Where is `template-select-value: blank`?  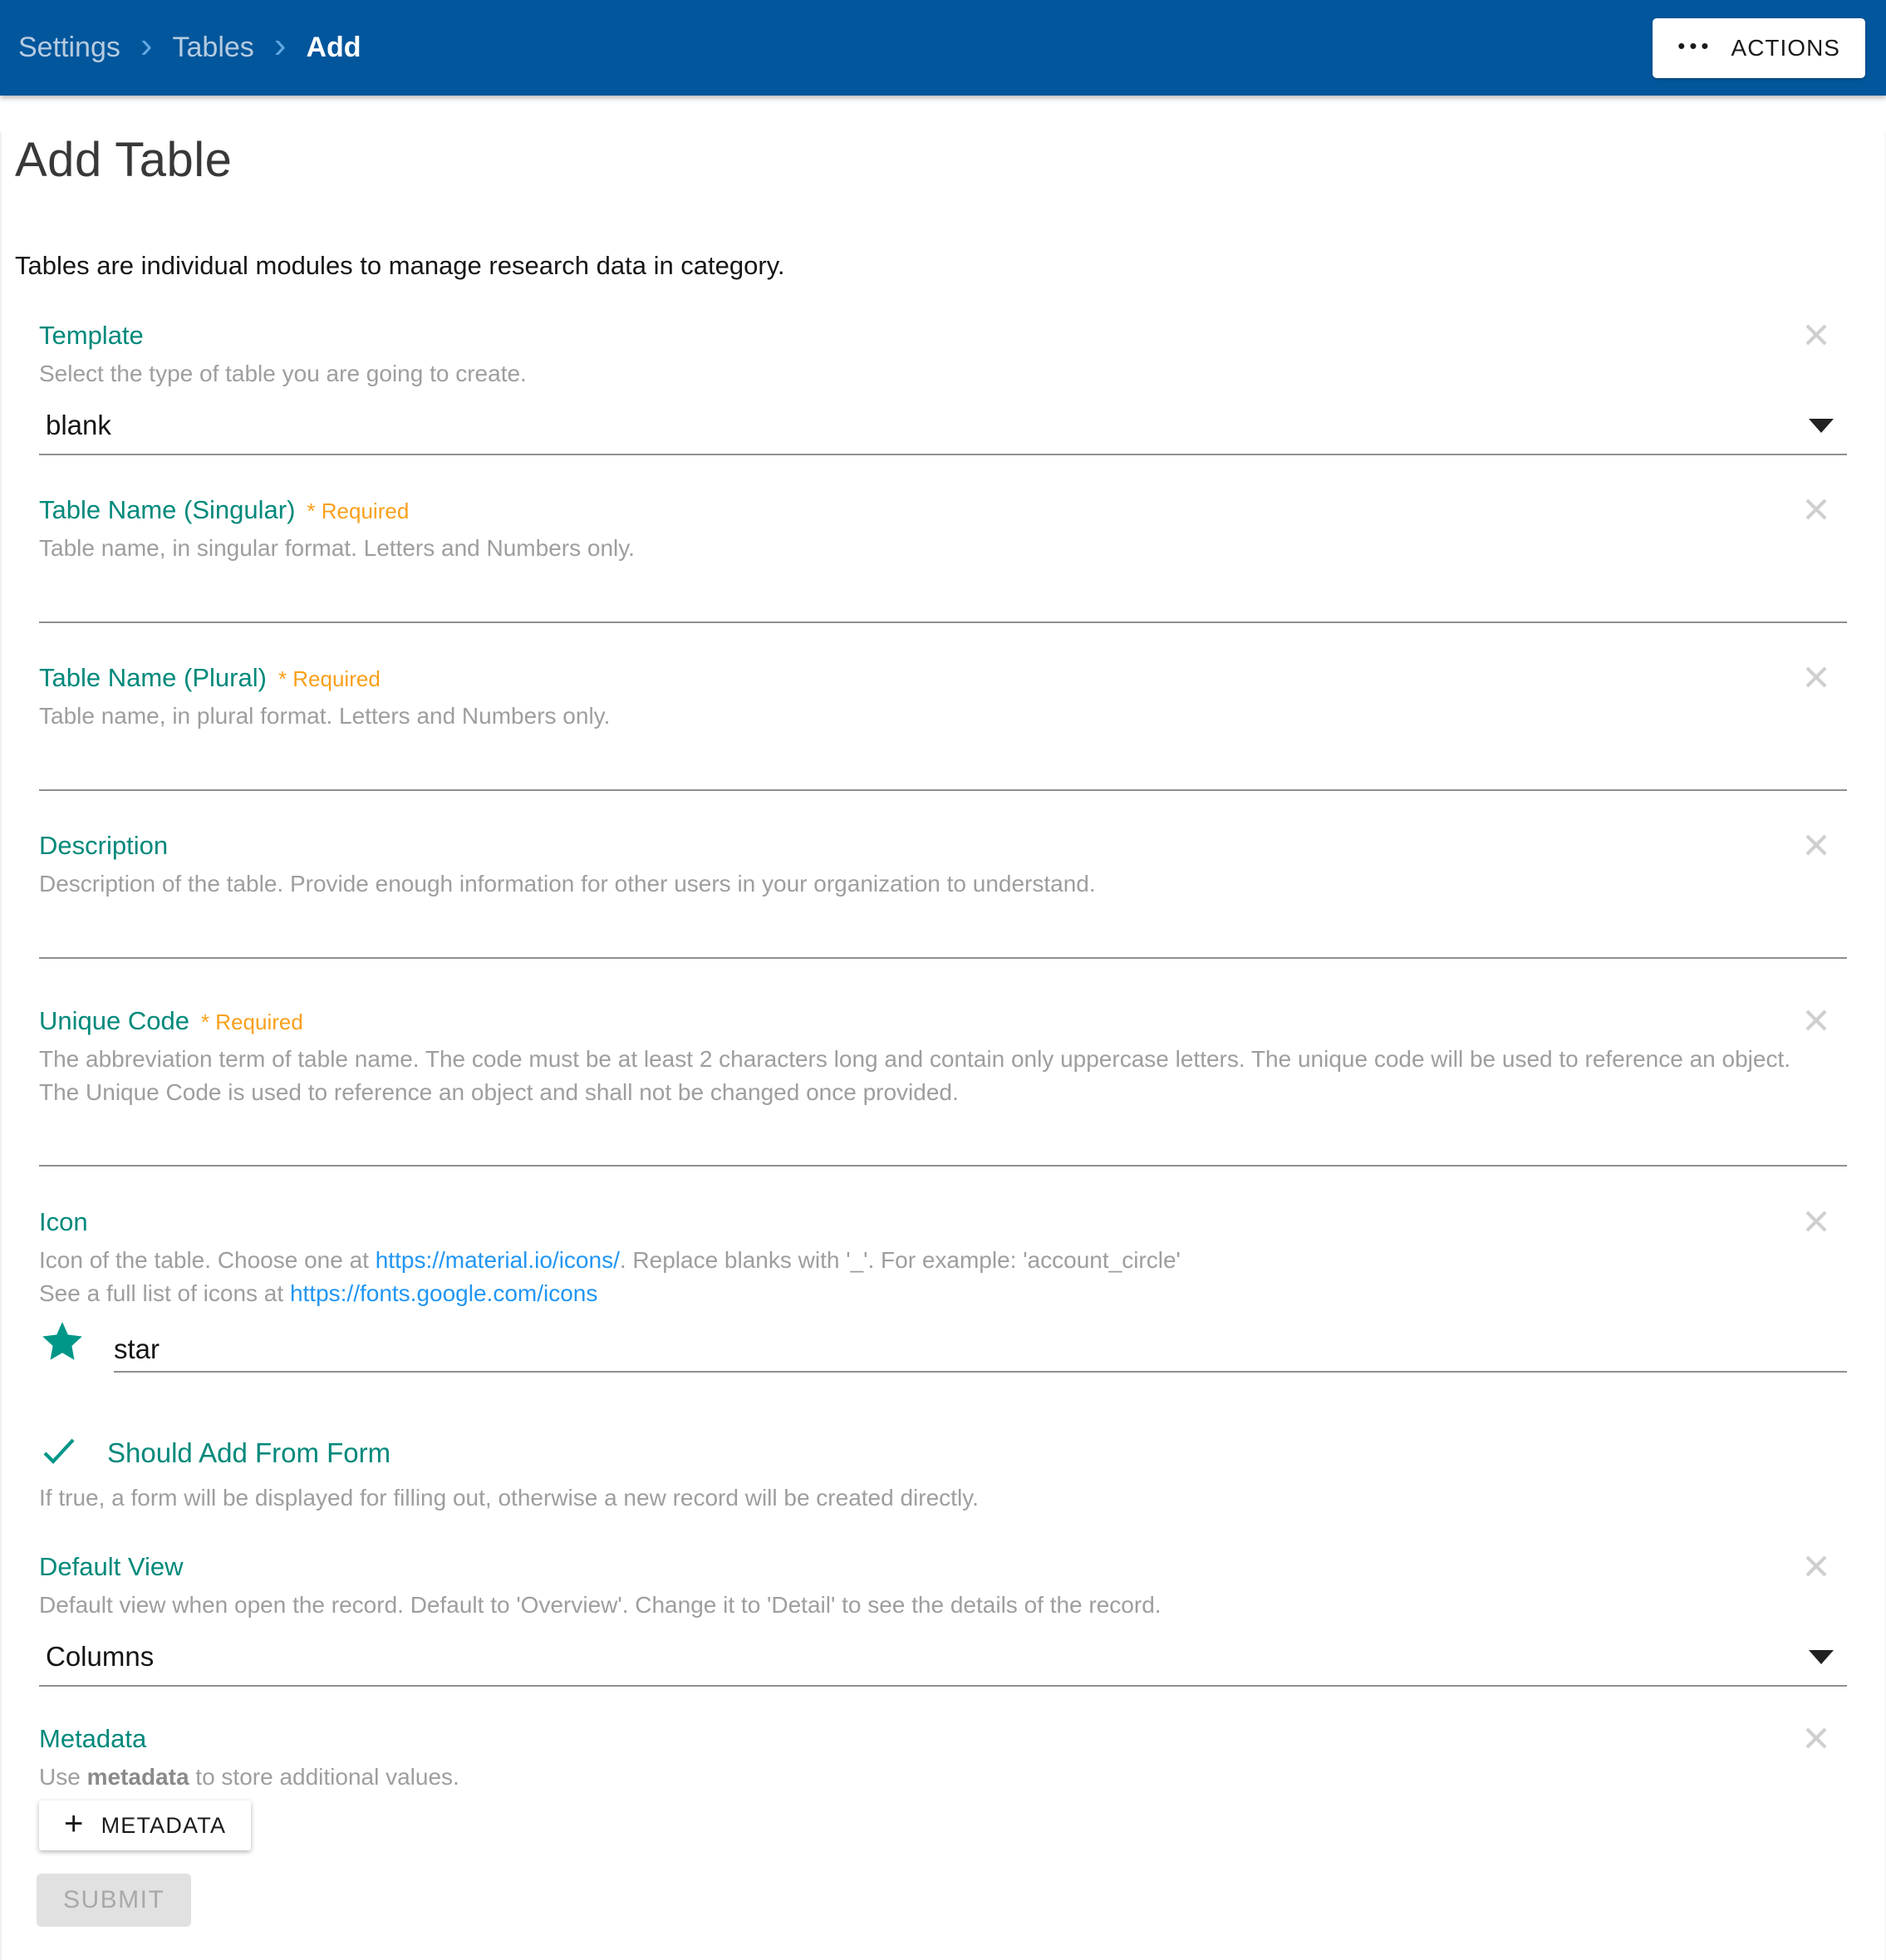
template-select-value: blank is located at coordinates (78, 425).